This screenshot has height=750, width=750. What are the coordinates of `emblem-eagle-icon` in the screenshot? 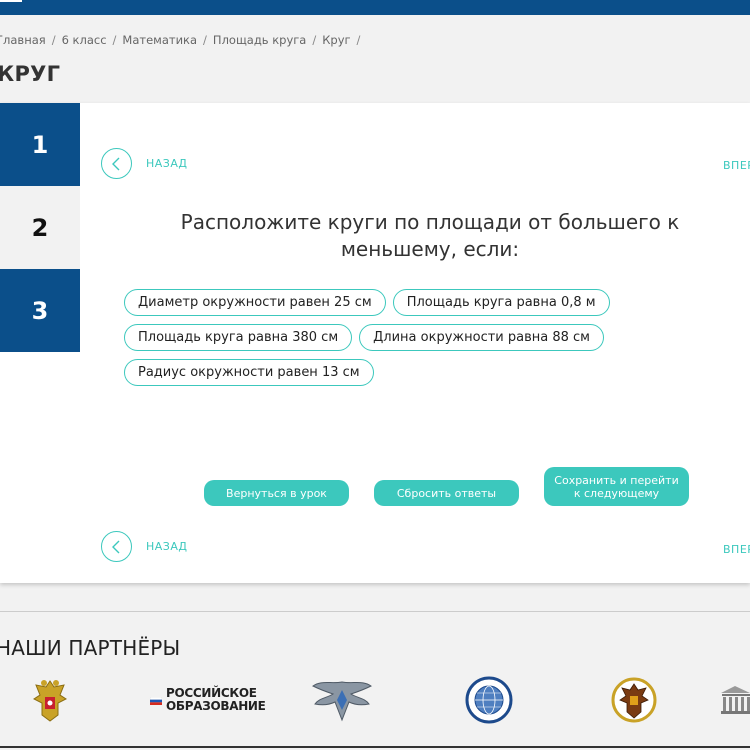 It's located at (50, 700).